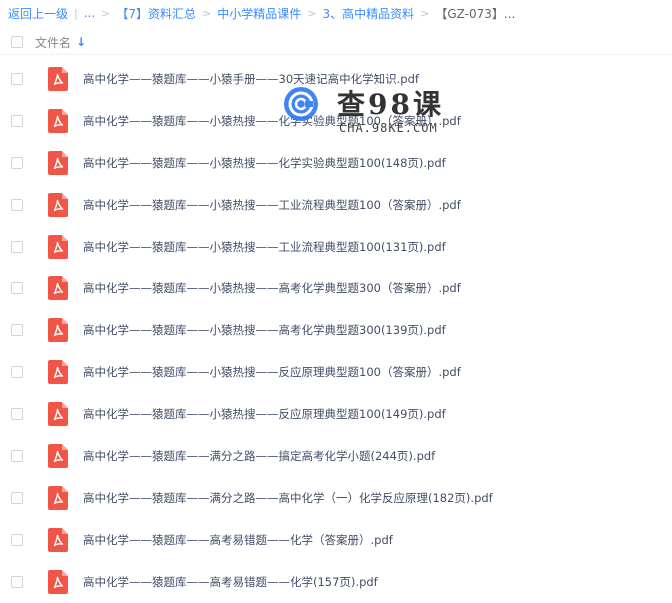 The image size is (672, 603). Describe the element at coordinates (288, 498) in the screenshot. I see `file-name-link: 高中化学——猿题库——满分之路——高中化学（一）化学反应原理(182页).pdf` at that location.